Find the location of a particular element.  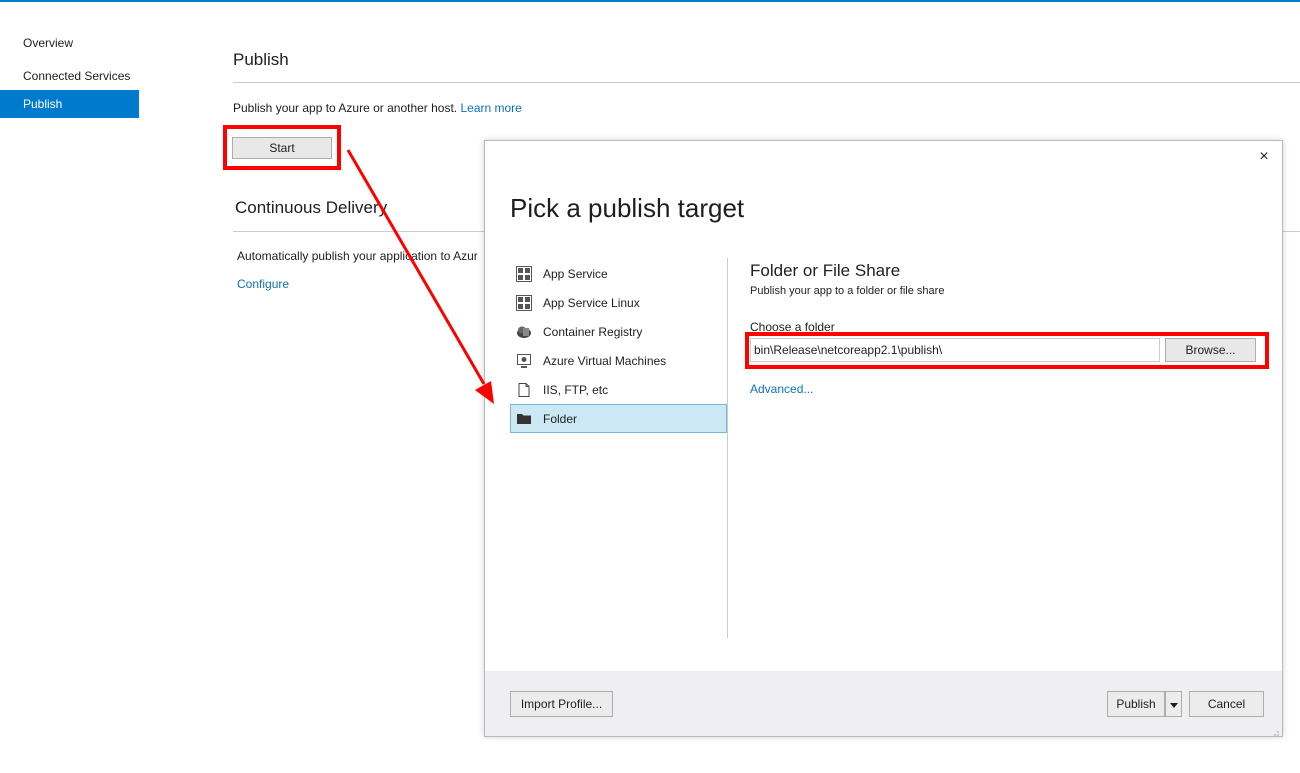

arrow-head is located at coordinates (484, 392).